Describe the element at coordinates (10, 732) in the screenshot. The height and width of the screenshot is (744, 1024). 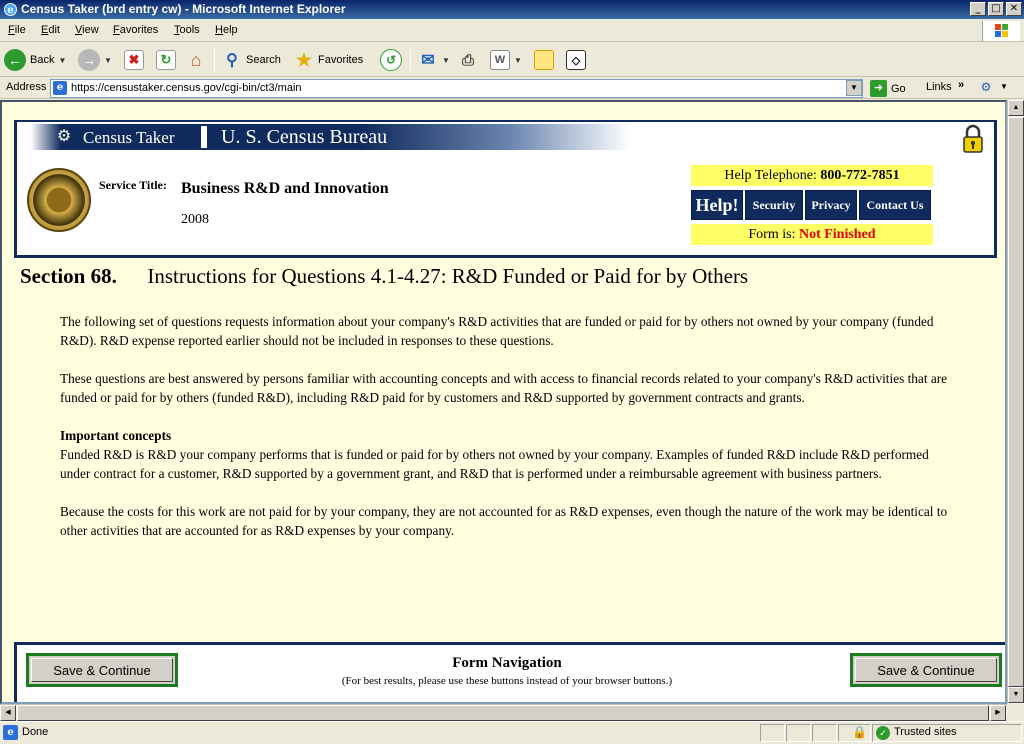
I see `page-done-icon: e` at that location.